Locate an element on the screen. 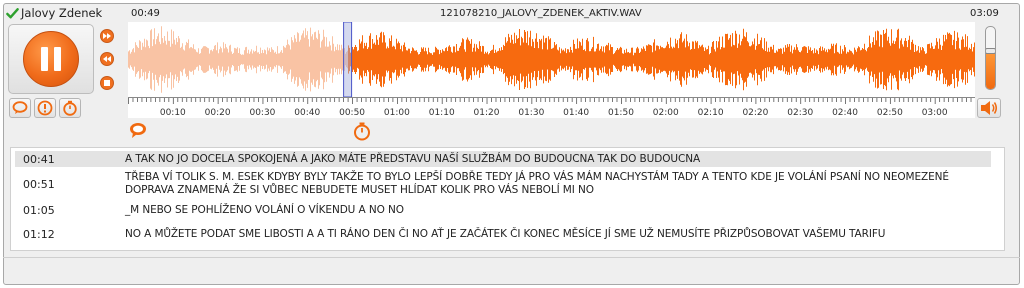 This screenshot has width=1024, height=288. volume-button is located at coordinates (989, 108).